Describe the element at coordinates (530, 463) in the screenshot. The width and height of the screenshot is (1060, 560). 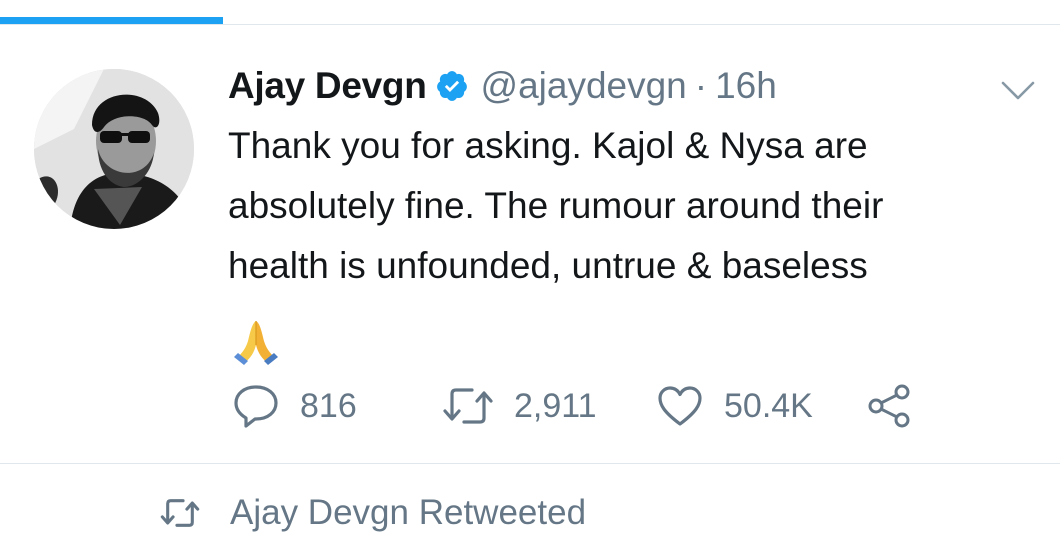
I see `section-divider` at that location.